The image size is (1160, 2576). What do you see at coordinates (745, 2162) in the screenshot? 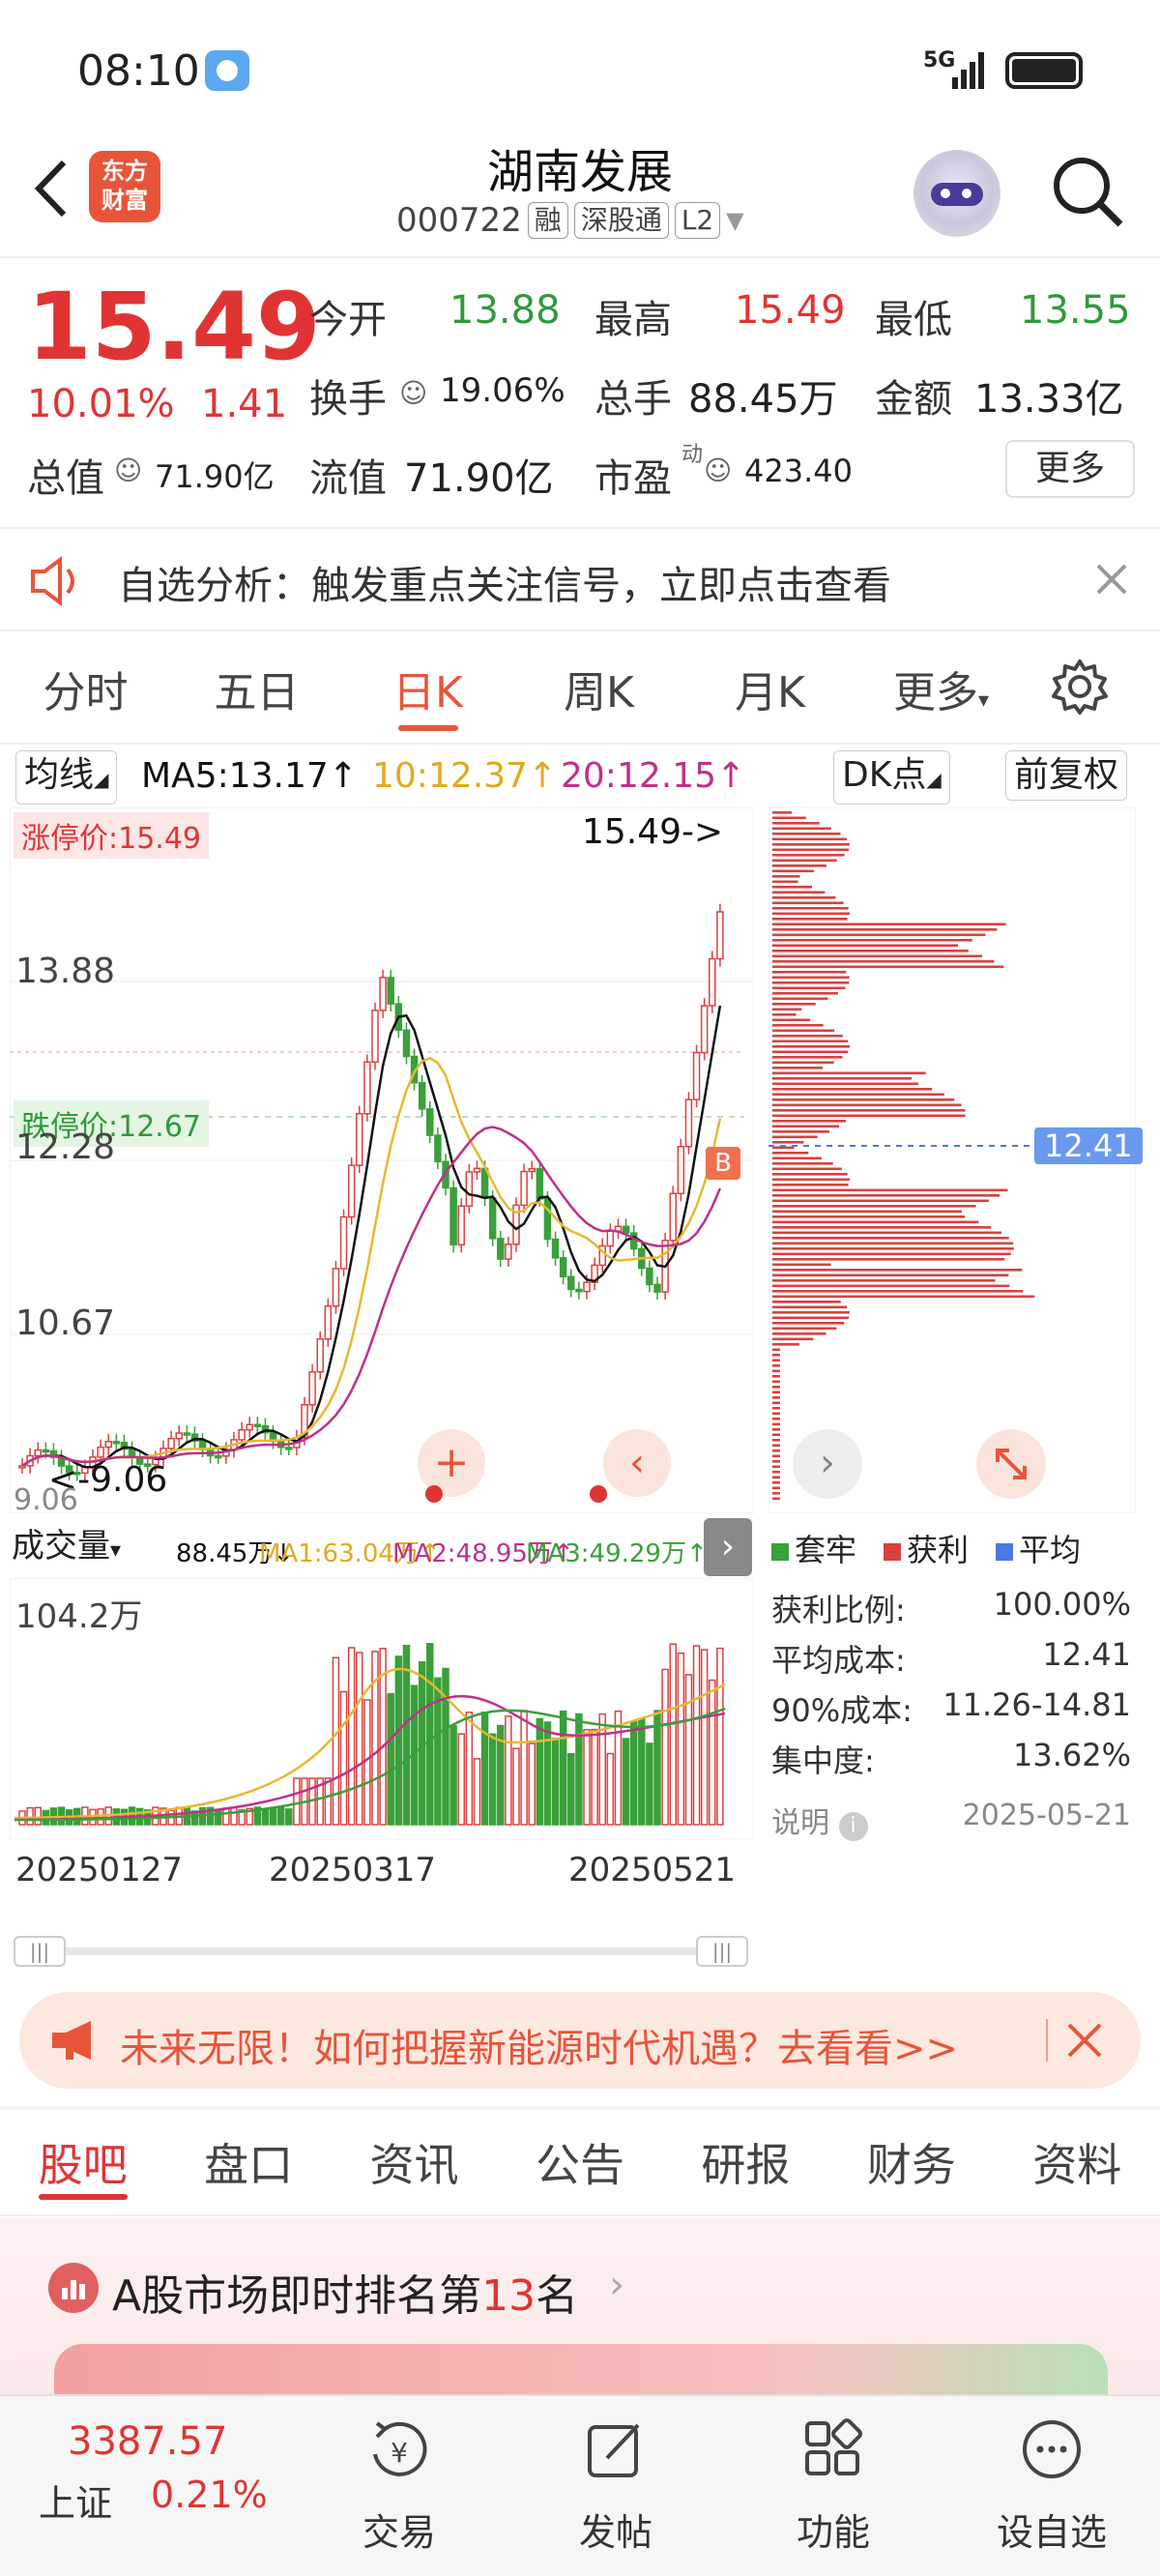
I see `tab-research: 研报` at bounding box center [745, 2162].